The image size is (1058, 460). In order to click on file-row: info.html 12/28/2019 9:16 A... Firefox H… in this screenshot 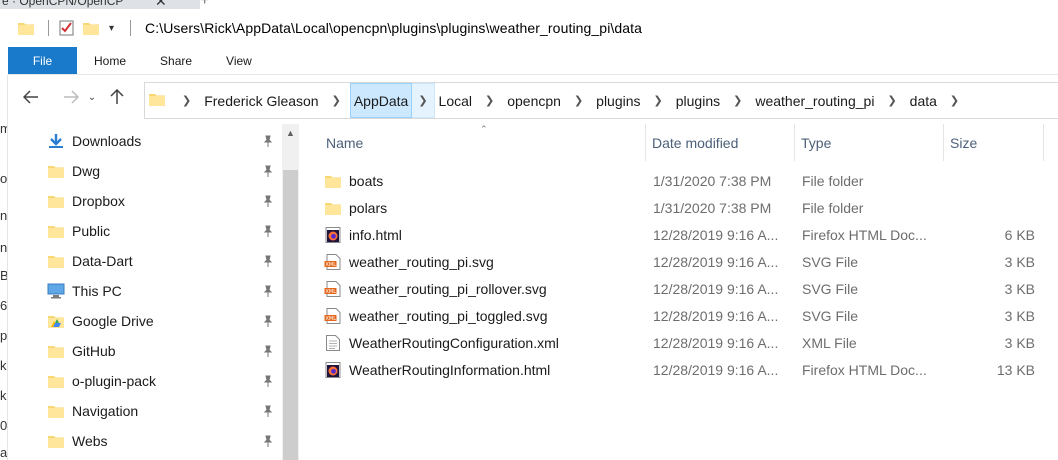, I will do `click(690, 234)`.